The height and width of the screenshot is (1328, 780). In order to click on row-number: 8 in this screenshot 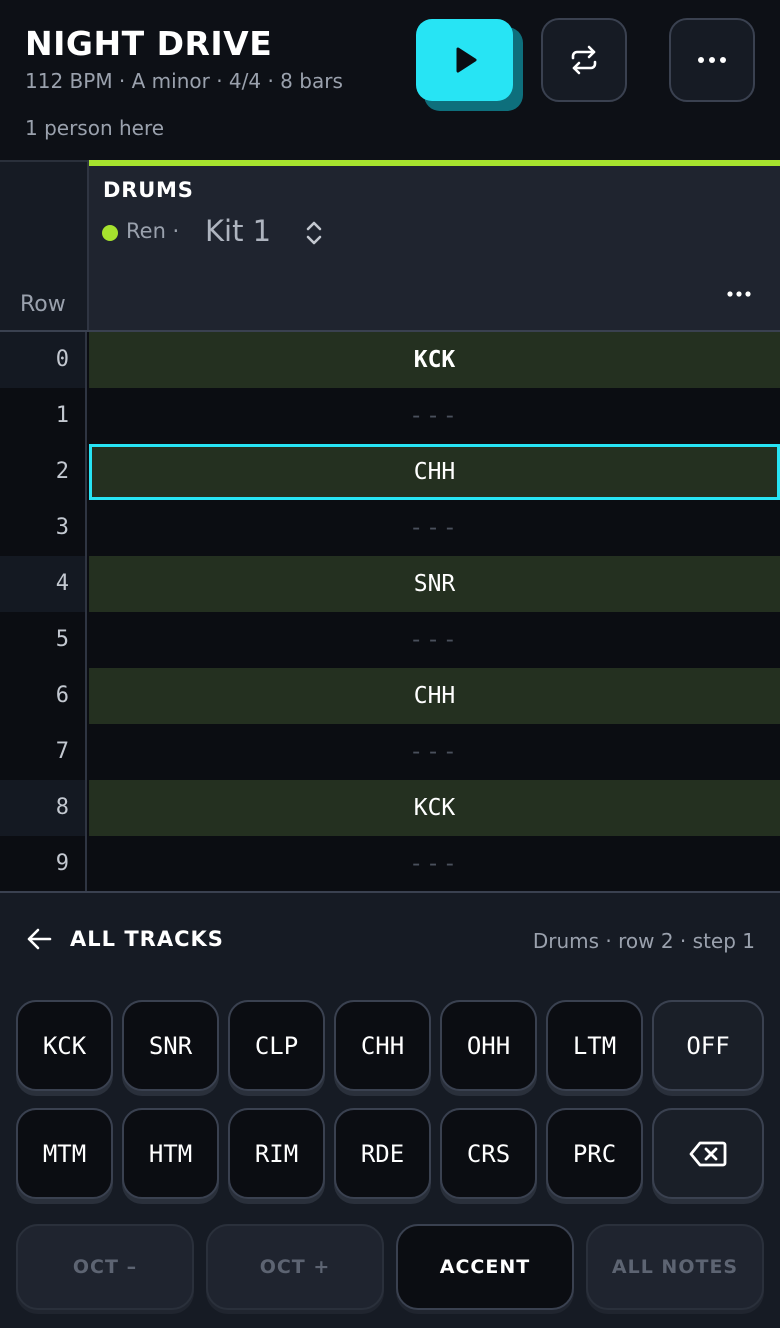, I will do `click(43, 808)`.